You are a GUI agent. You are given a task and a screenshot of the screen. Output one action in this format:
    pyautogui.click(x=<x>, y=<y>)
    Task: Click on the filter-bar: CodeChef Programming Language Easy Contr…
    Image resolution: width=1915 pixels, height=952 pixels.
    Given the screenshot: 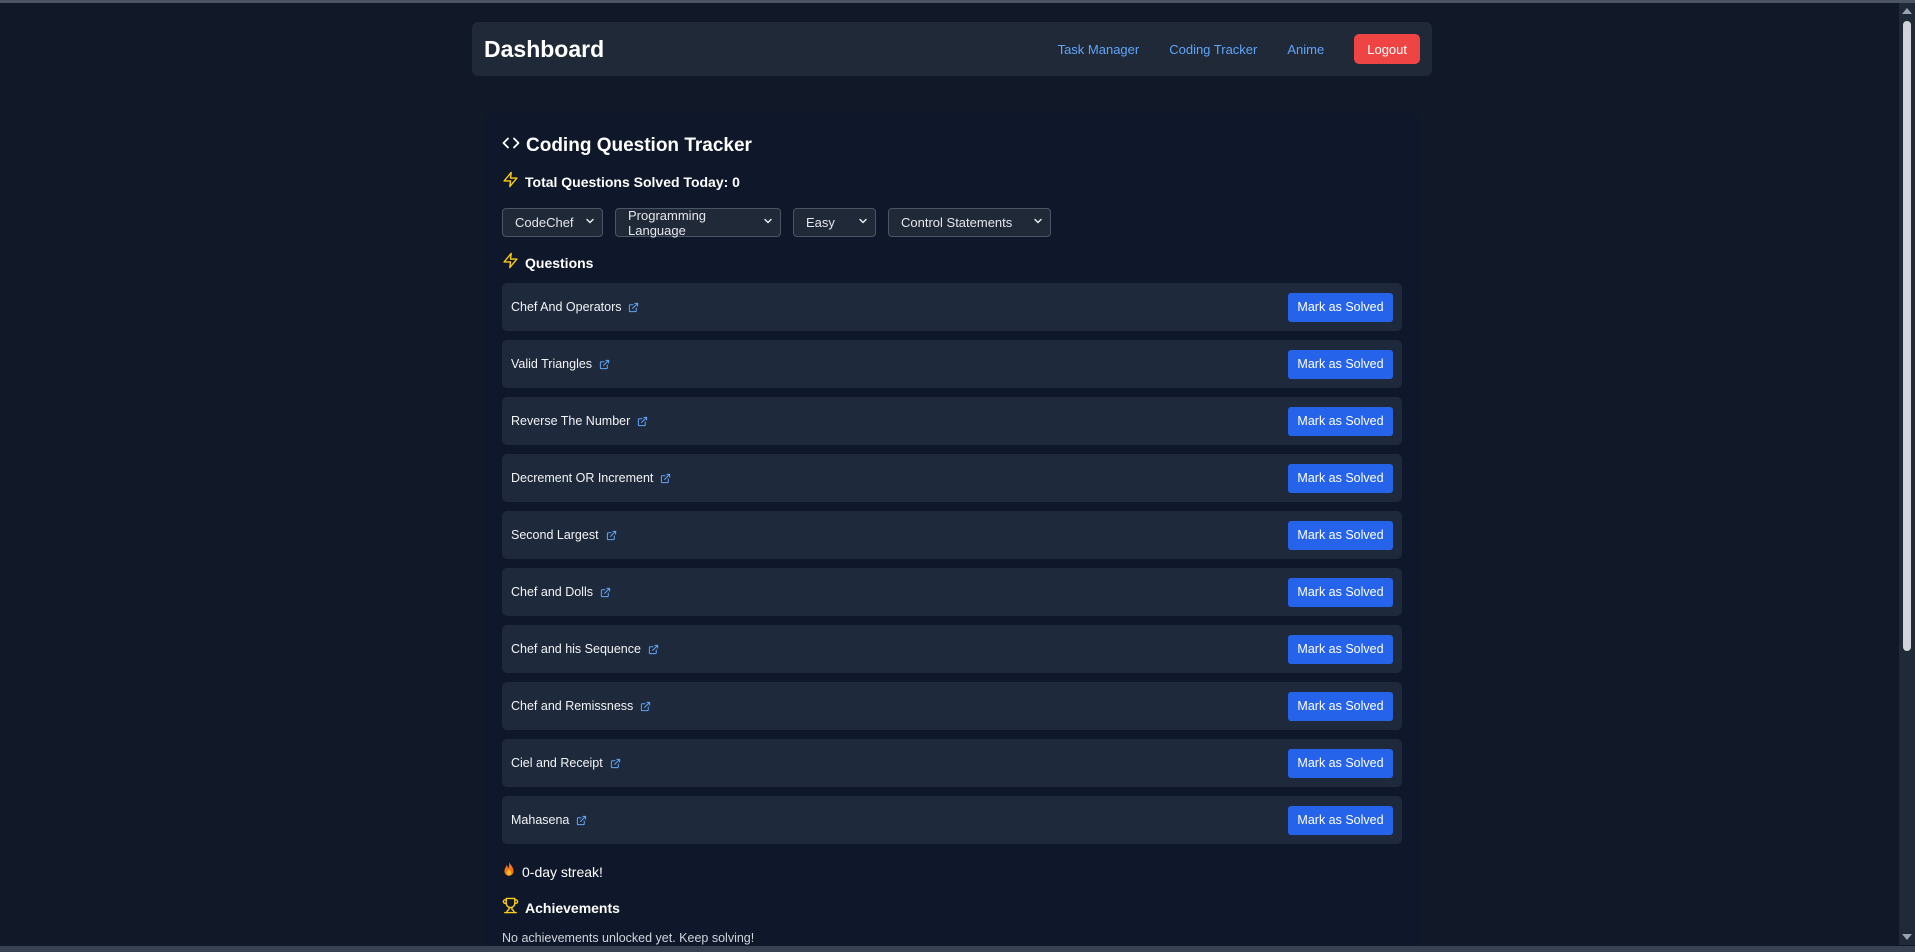 What is the action you would take?
    pyautogui.click(x=952, y=222)
    